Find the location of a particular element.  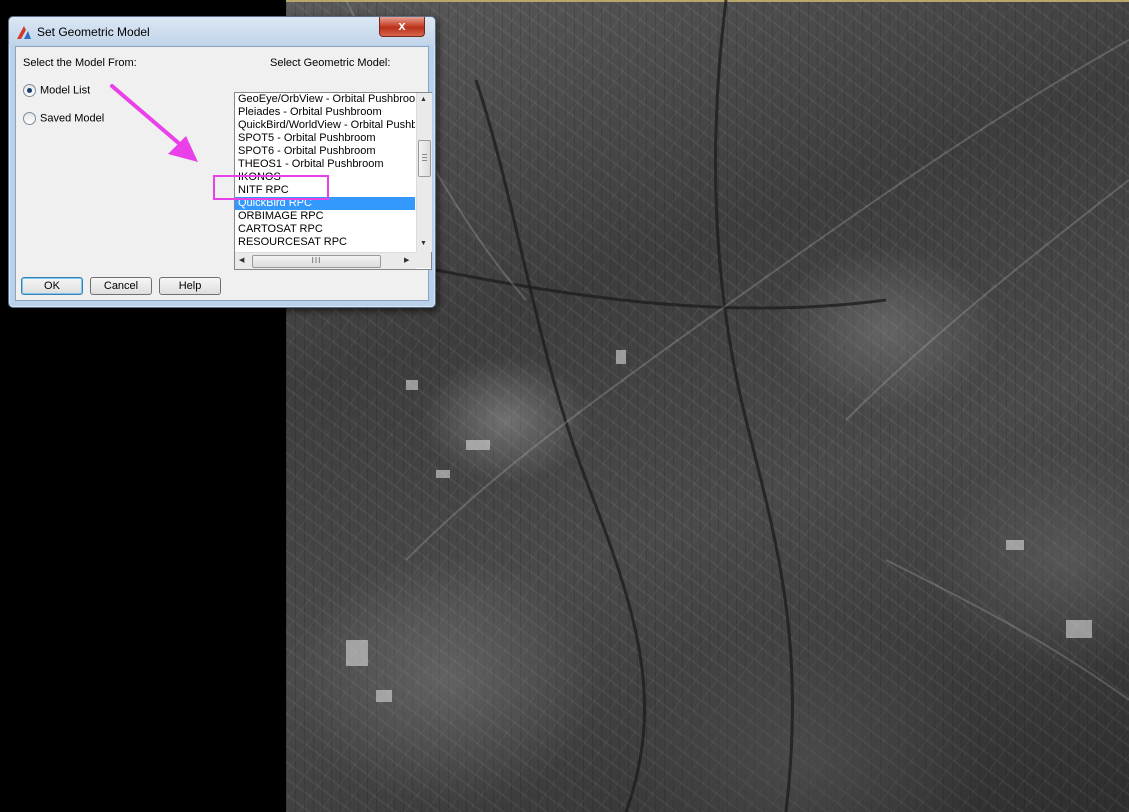

list-item: THEOS1 - Orbital Pushbroom is located at coordinates (325, 164).